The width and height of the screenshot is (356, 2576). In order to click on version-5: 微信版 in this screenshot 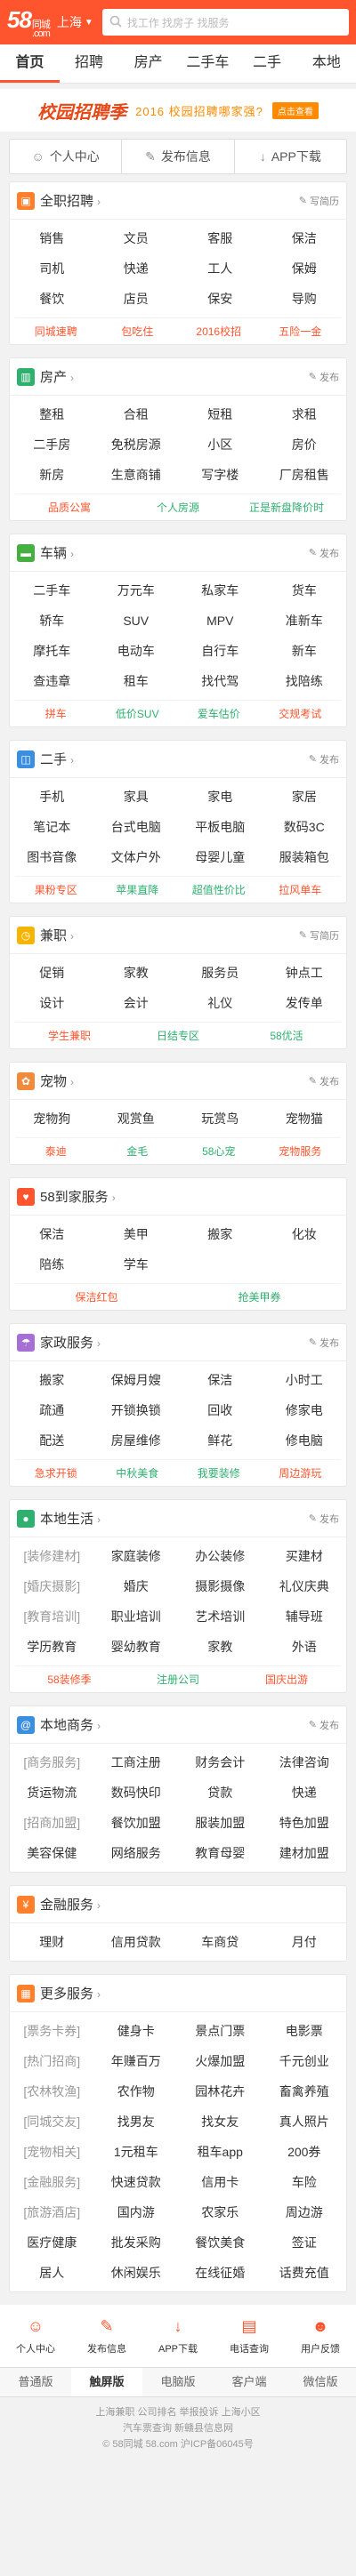, I will do `click(321, 2382)`.